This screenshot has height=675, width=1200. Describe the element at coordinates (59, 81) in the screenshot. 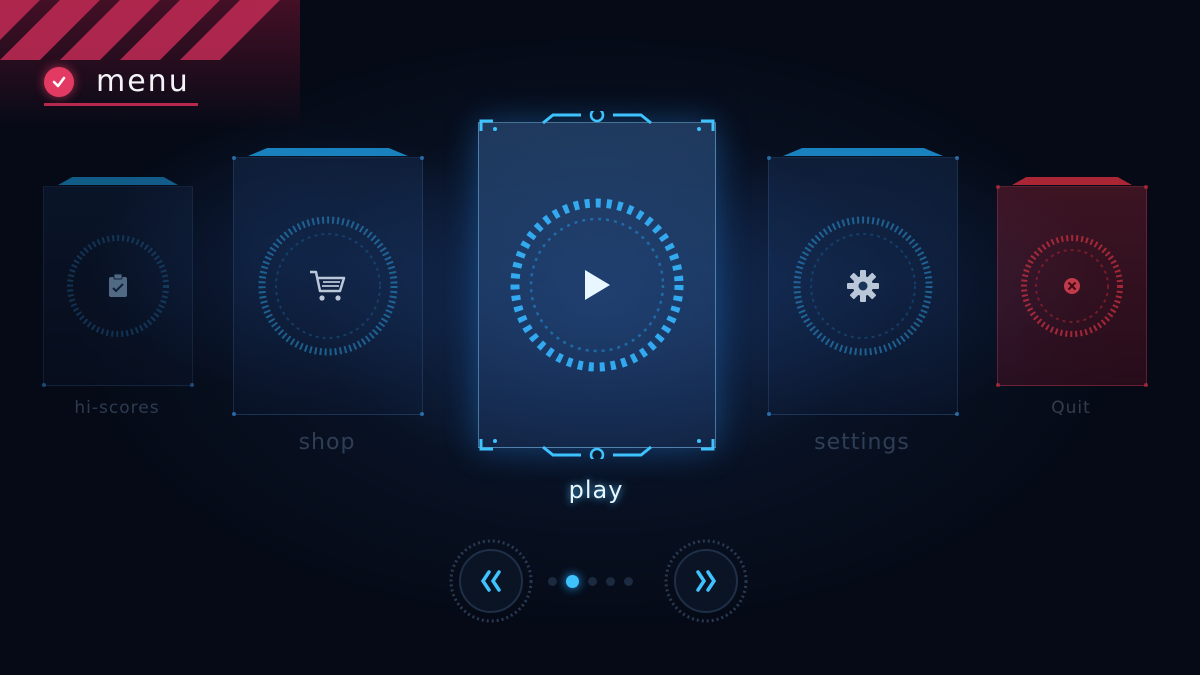

I see `check-icon` at that location.